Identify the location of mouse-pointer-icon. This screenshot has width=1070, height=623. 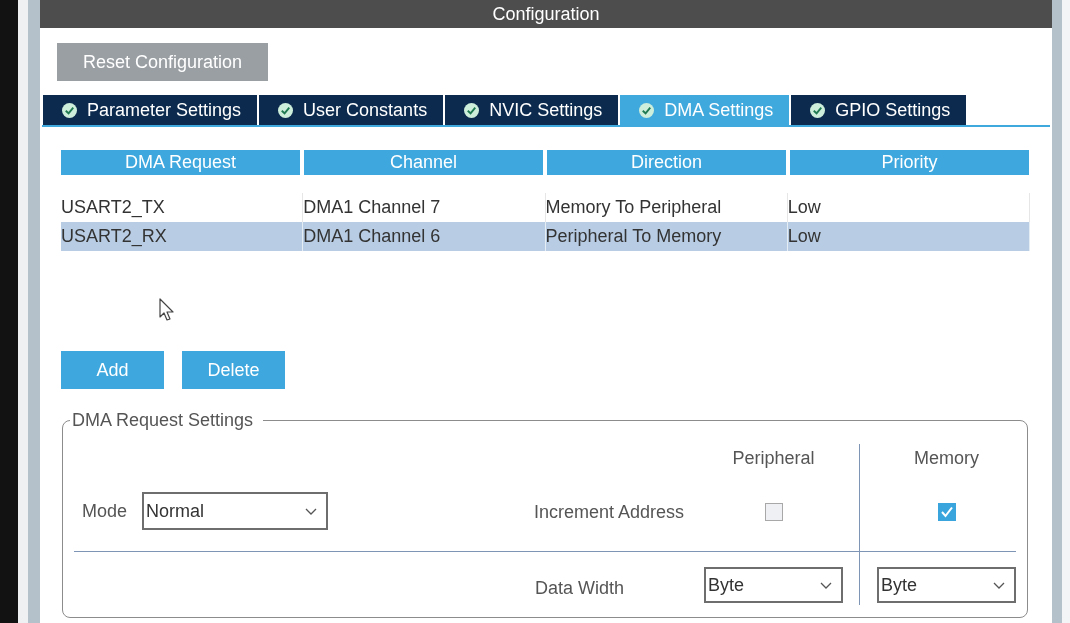
(167, 309).